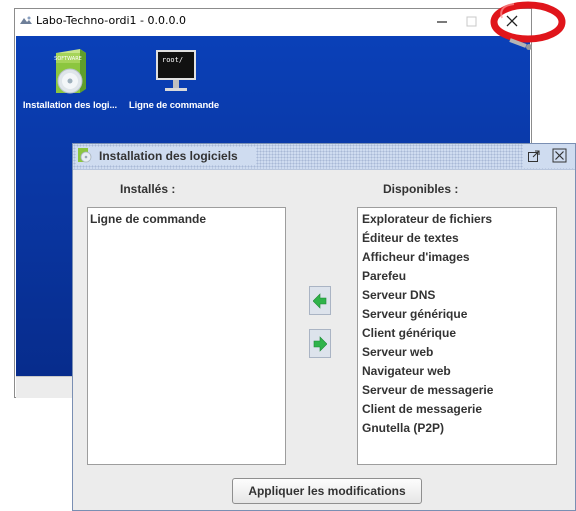 This screenshot has height=511, width=576. I want to click on list-item: Serveur DNS, so click(457, 295).